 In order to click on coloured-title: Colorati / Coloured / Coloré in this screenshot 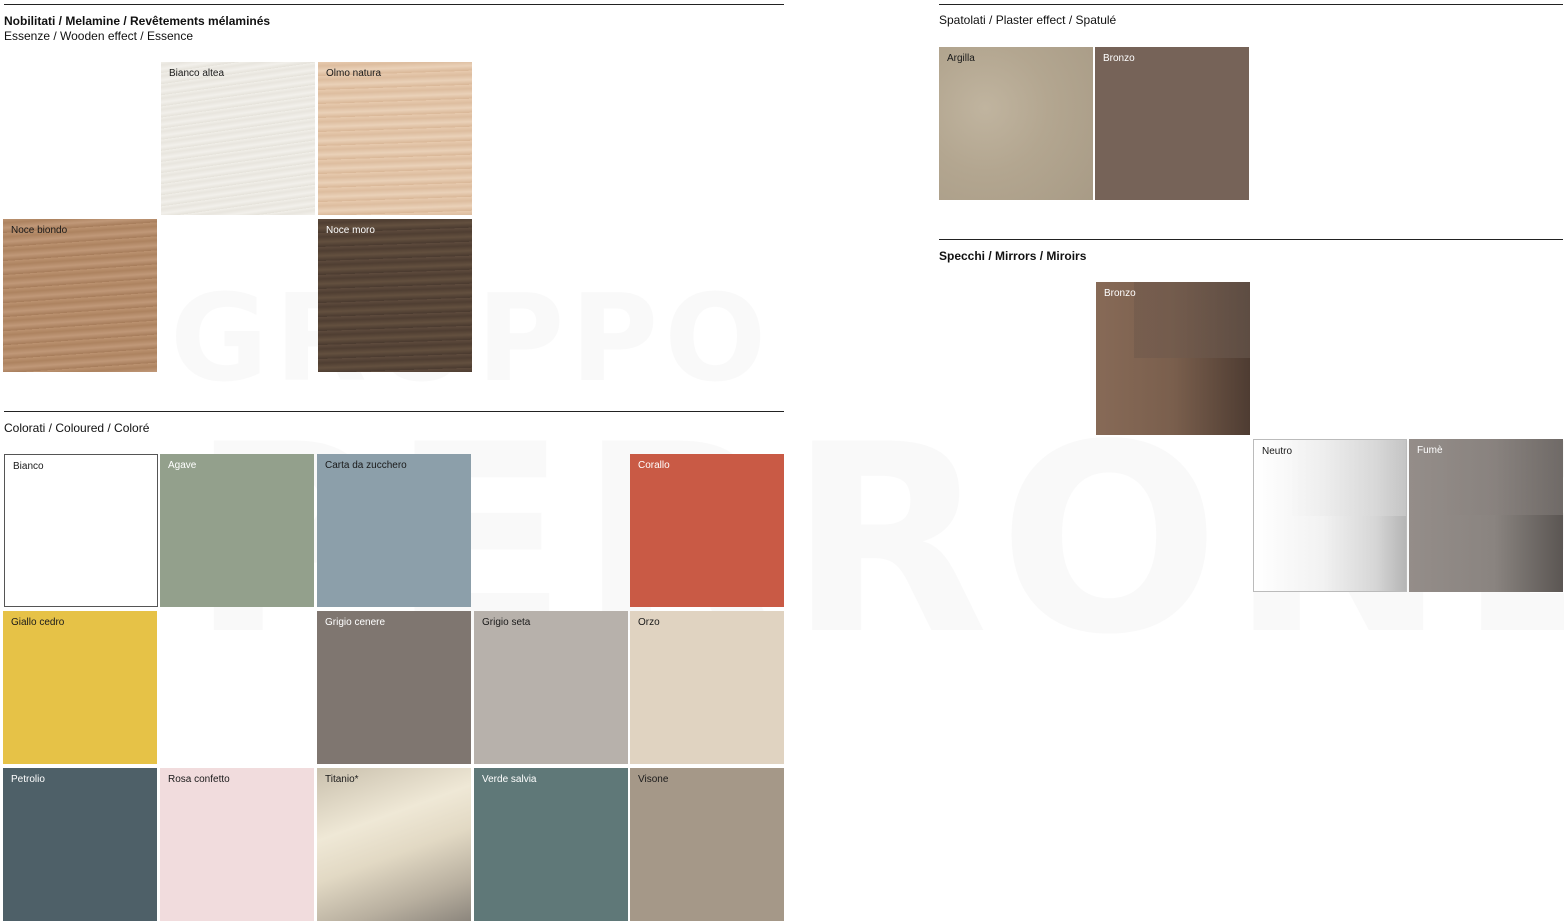, I will do `click(77, 428)`.